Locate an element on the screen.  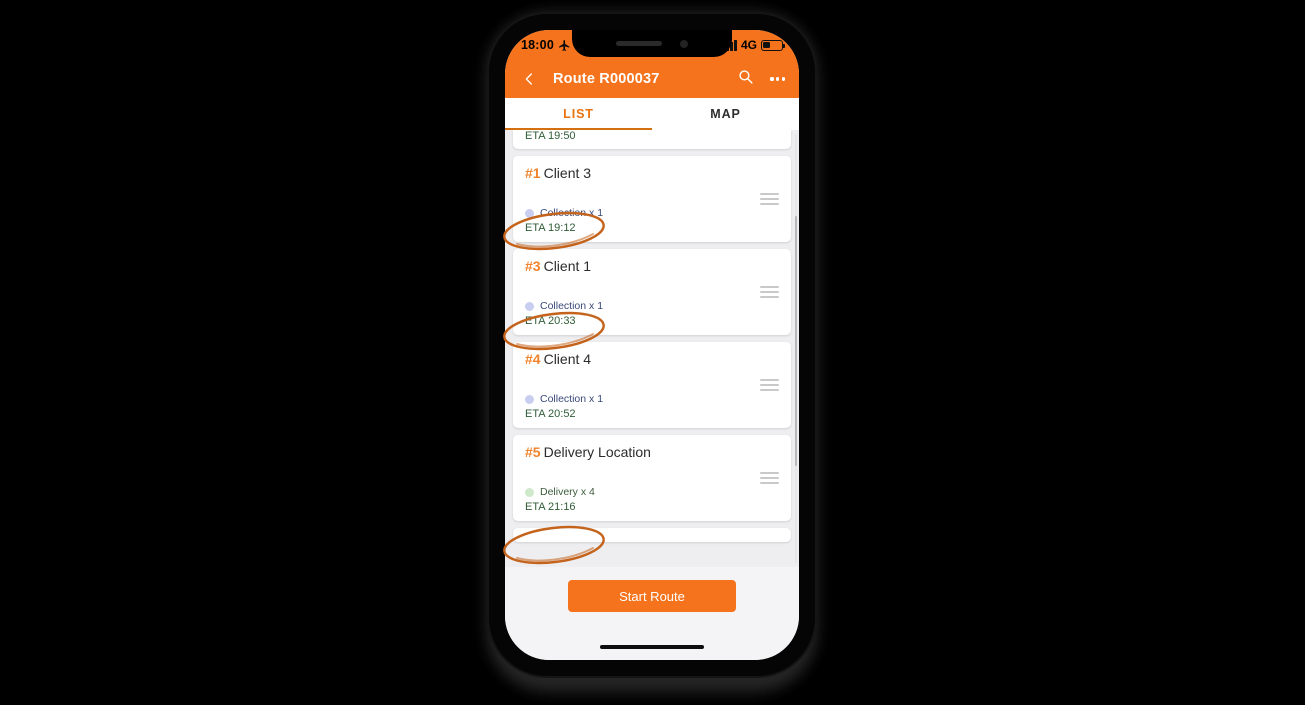
job-type-label: Delivery x 4 is located at coordinates (567, 492).